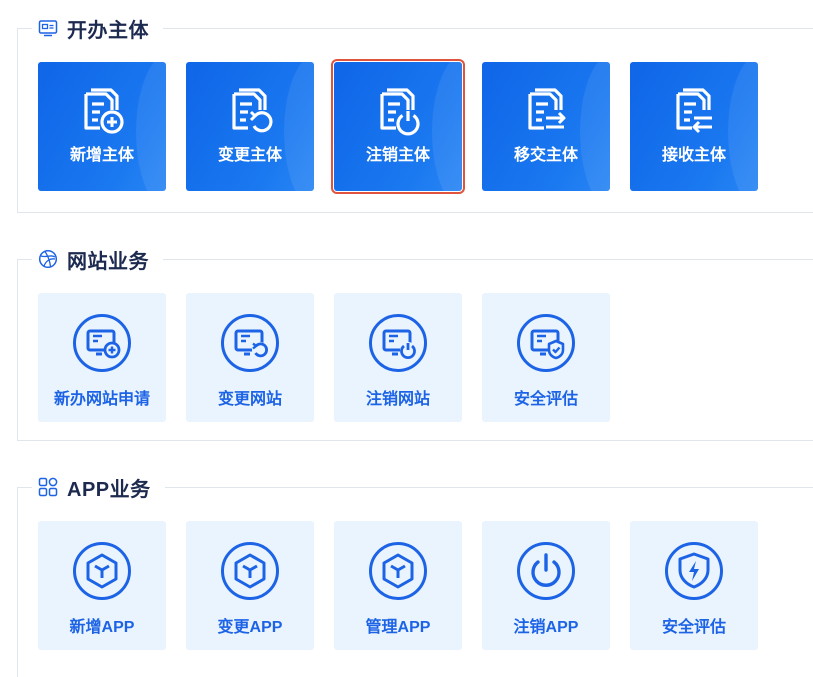  Describe the element at coordinates (48, 259) in the screenshot. I see `globe-icon` at that location.